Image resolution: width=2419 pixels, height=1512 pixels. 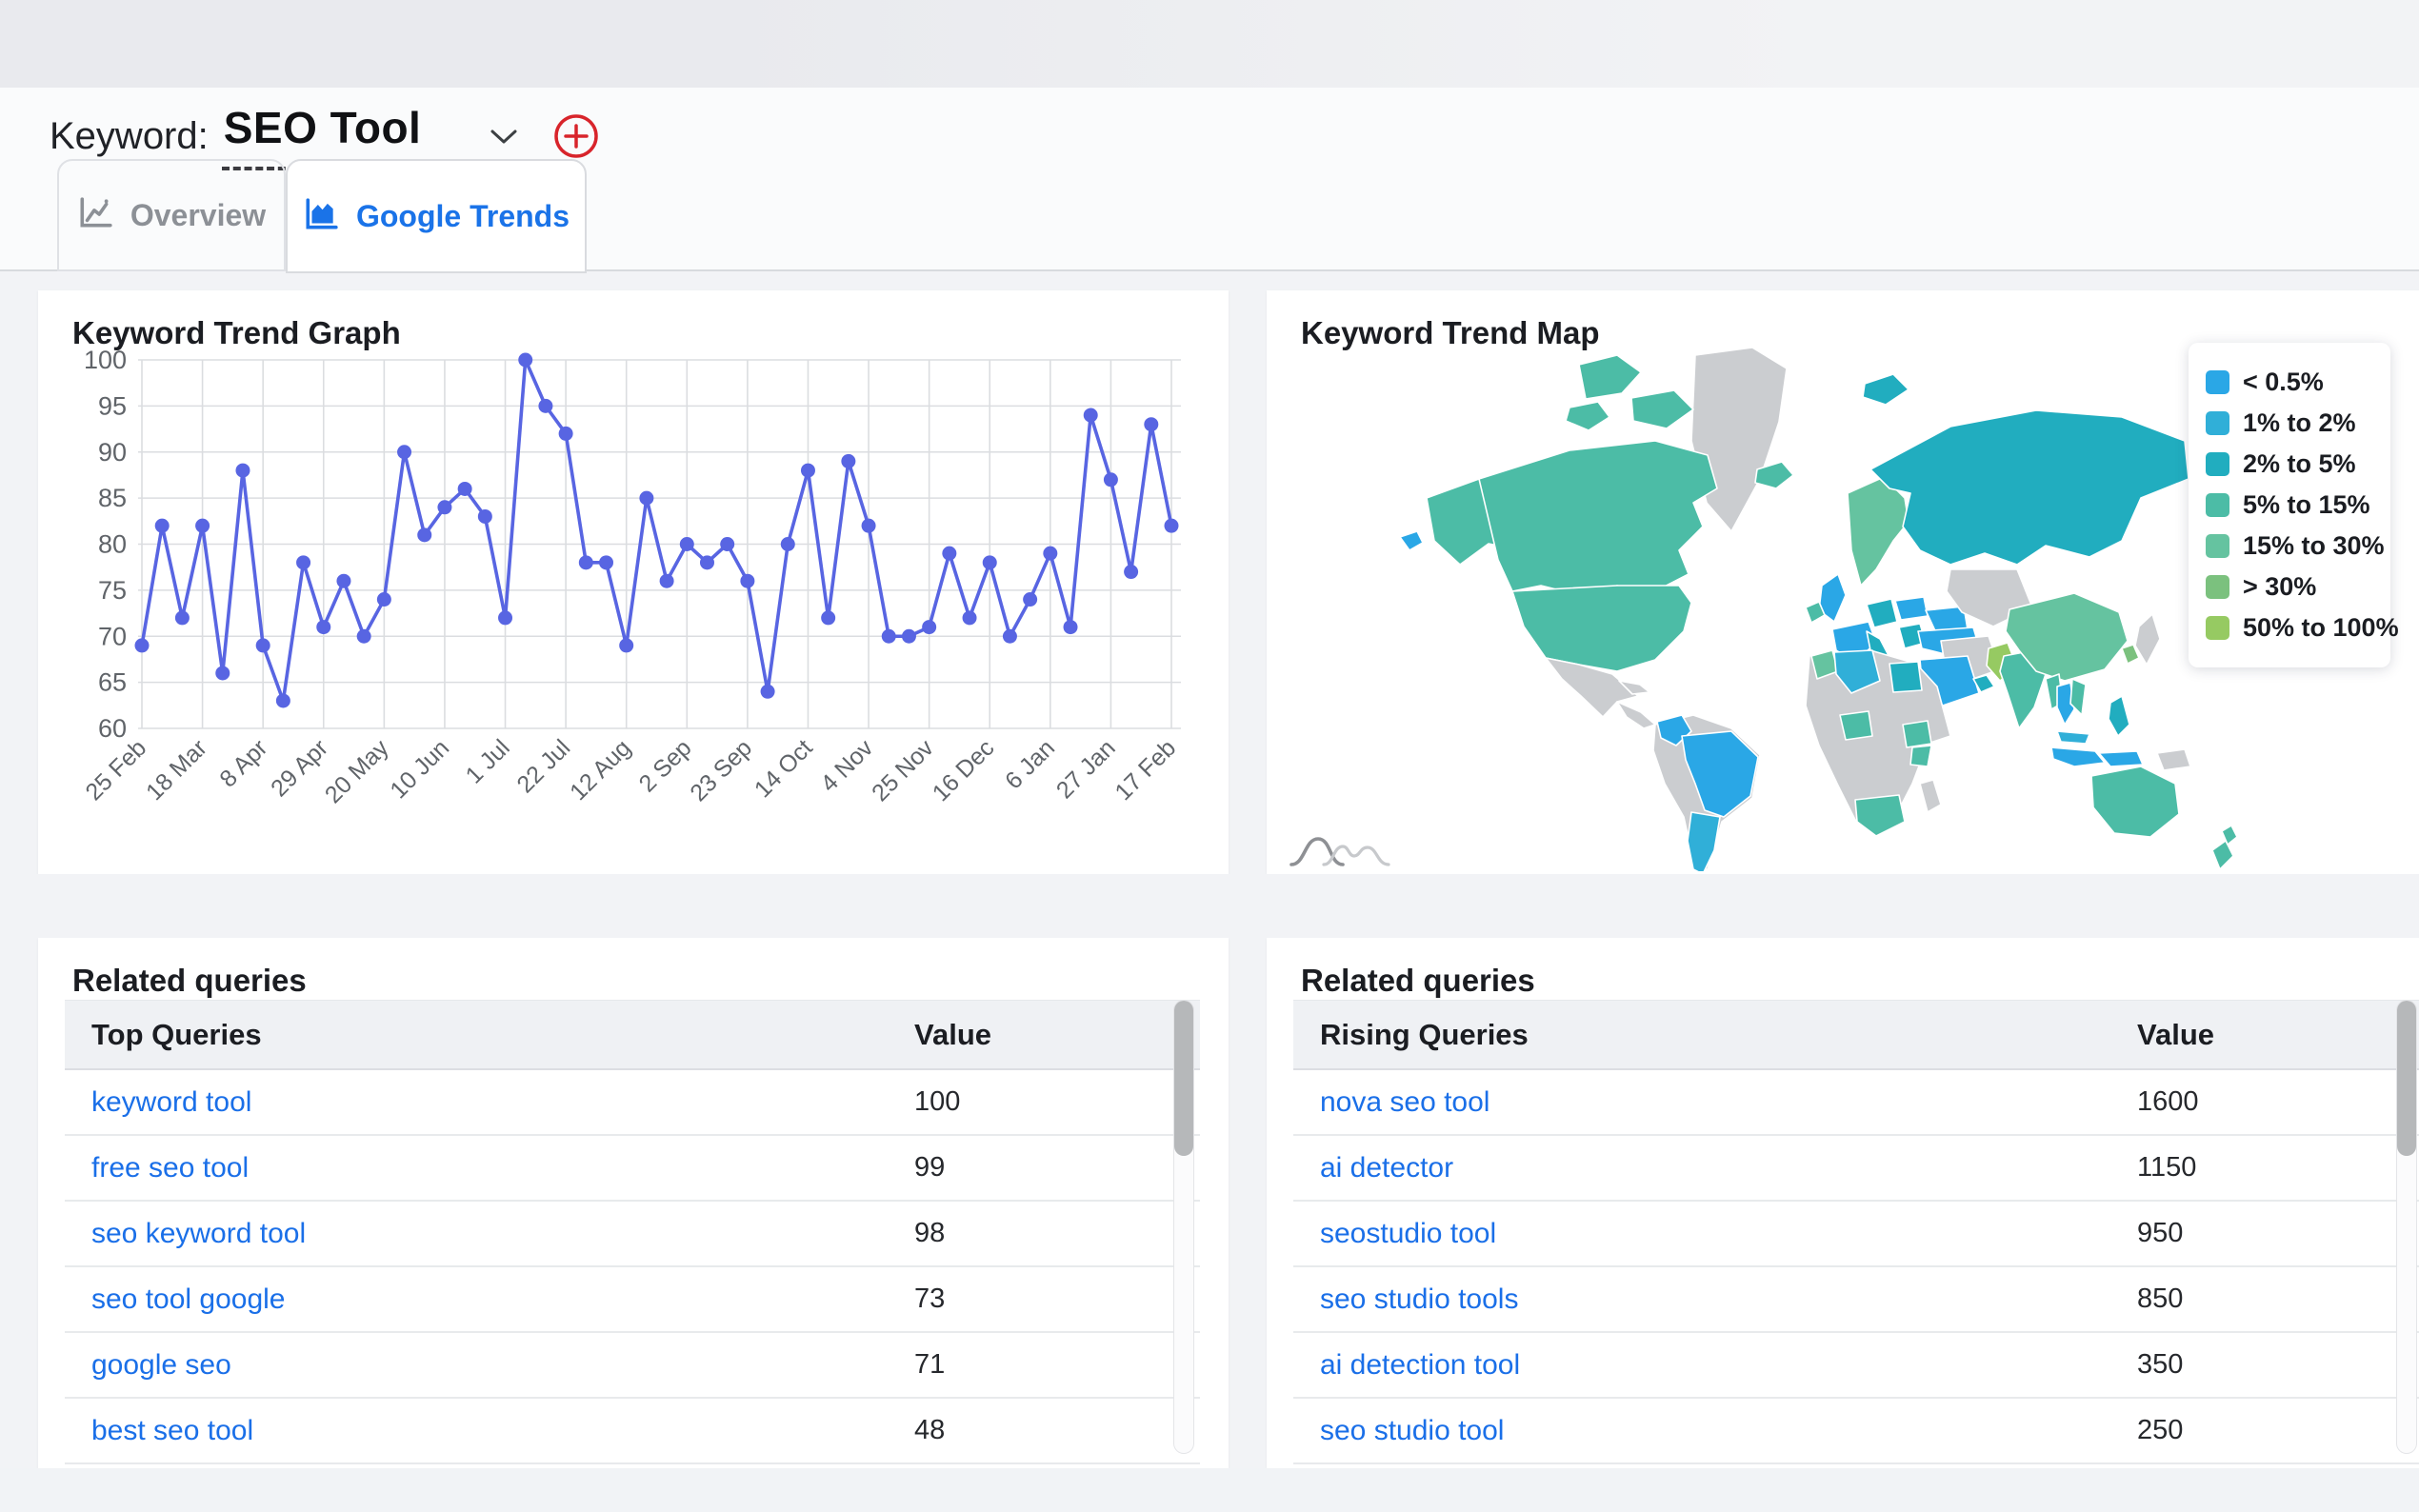 I want to click on country-nigeria, so click(x=1856, y=725).